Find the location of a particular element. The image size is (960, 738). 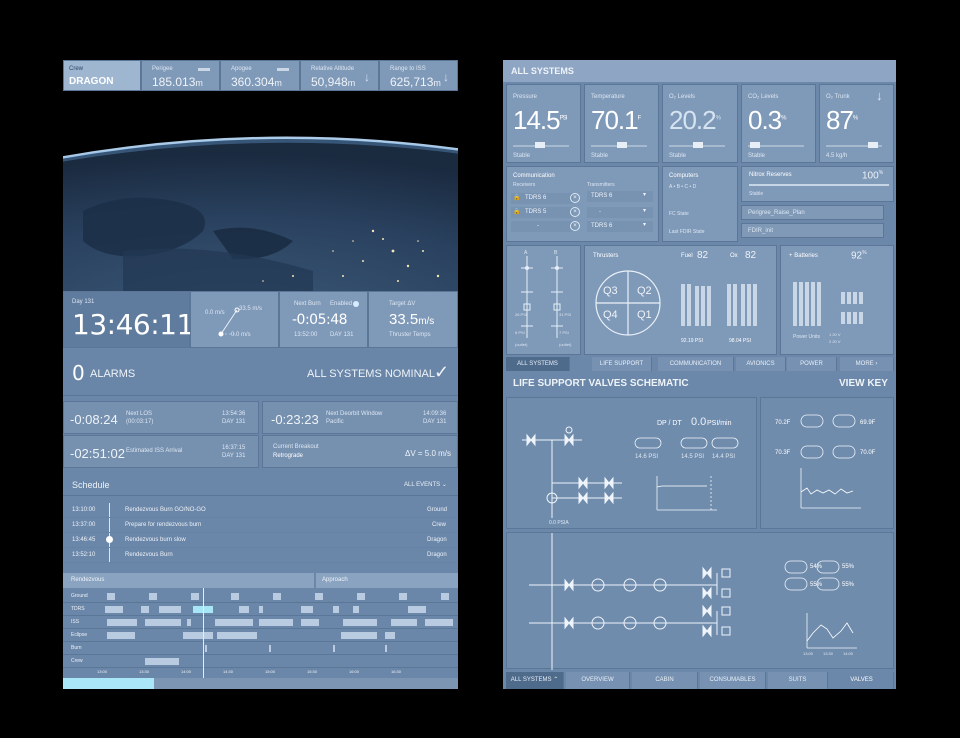

tank-bar is located at coordinates (735, 305).